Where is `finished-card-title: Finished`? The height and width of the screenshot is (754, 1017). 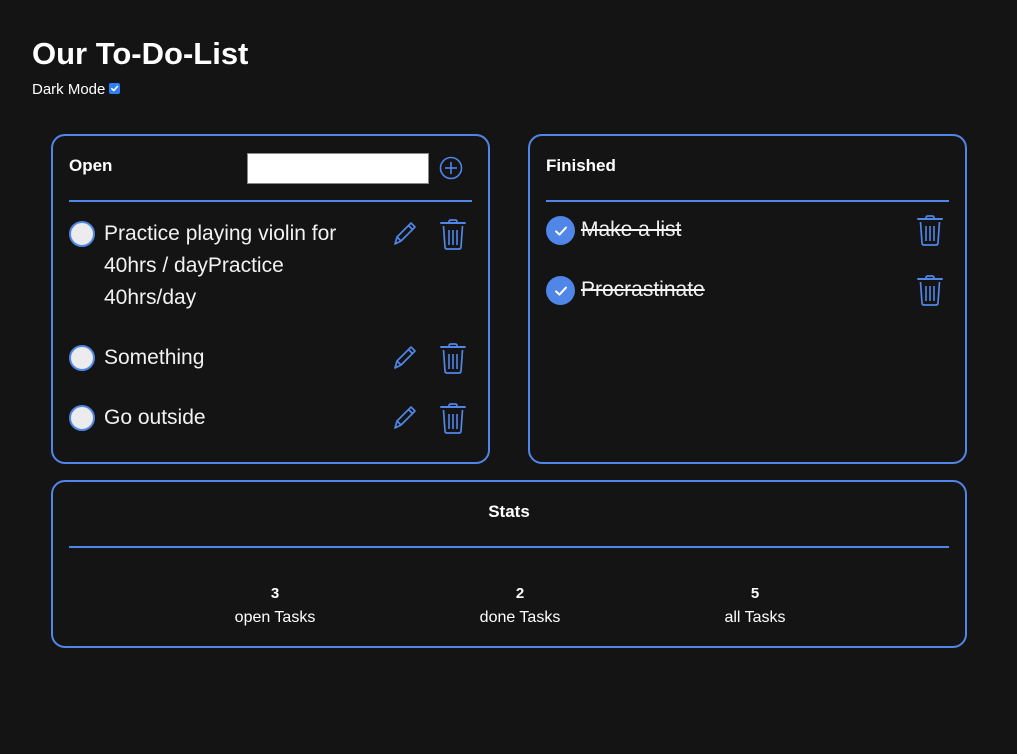
finished-card-title: Finished is located at coordinates (581, 165).